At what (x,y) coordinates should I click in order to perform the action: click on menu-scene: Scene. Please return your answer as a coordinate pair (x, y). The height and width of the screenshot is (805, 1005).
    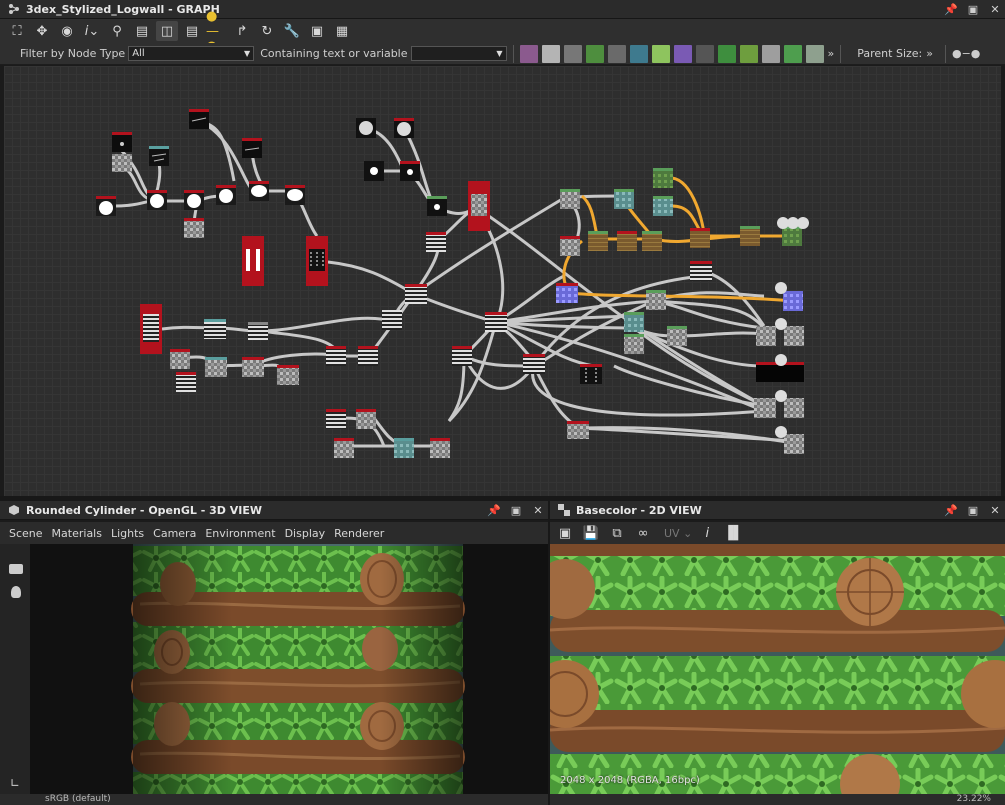
    Looking at the image, I should click on (26, 533).